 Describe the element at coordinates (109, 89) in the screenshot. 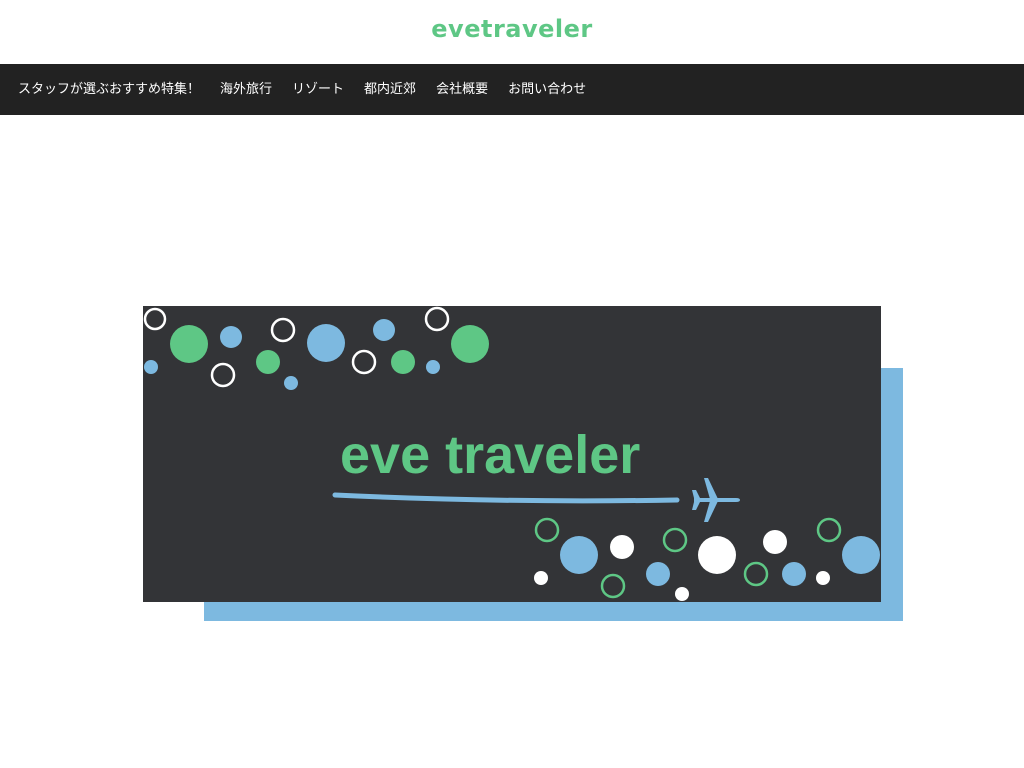

I see `nav-item-staff-picks: スタッフが選ぶおすすめ特集！` at that location.